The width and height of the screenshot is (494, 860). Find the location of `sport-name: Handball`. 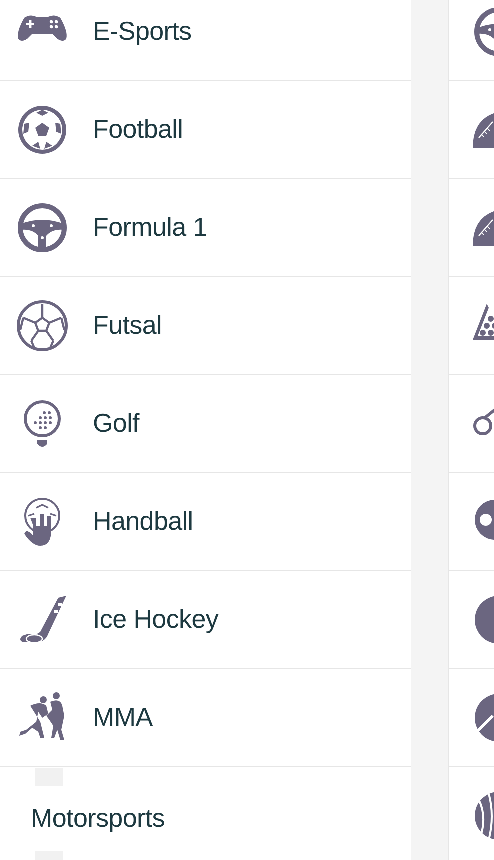

sport-name: Handball is located at coordinates (143, 521).